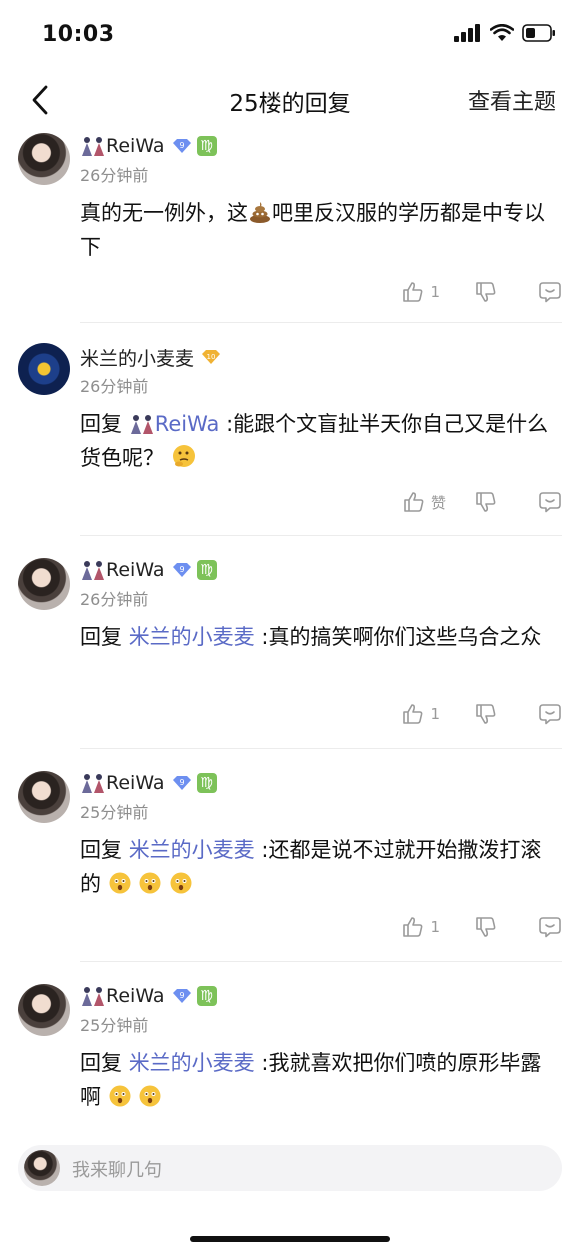  What do you see at coordinates (512, 100) in the screenshot?
I see `view-topic-link: 查看主题` at bounding box center [512, 100].